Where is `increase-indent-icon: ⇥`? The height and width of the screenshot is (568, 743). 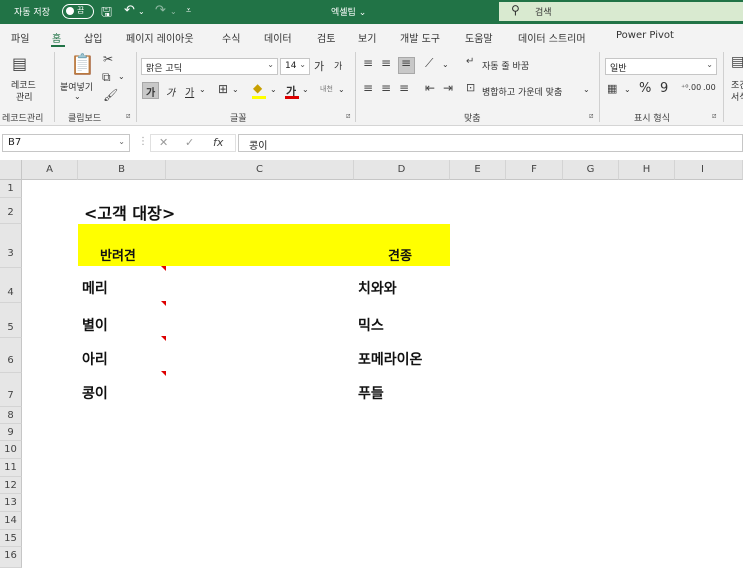 increase-indent-icon: ⇥ is located at coordinates (448, 88).